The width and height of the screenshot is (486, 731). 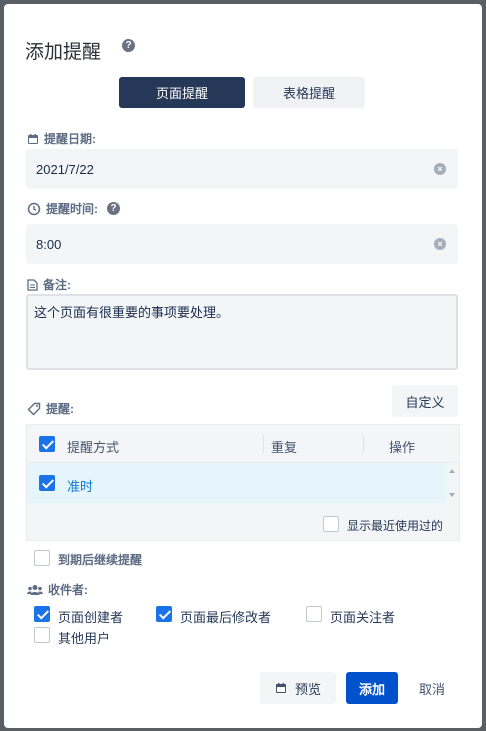 What do you see at coordinates (93, 447) in the screenshot?
I see `column-method: 提醒方式` at bounding box center [93, 447].